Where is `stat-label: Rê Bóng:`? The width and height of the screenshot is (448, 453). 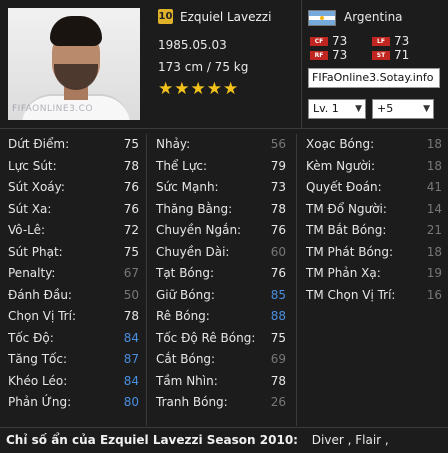
stat-label: Rê Bóng: is located at coordinates (183, 316).